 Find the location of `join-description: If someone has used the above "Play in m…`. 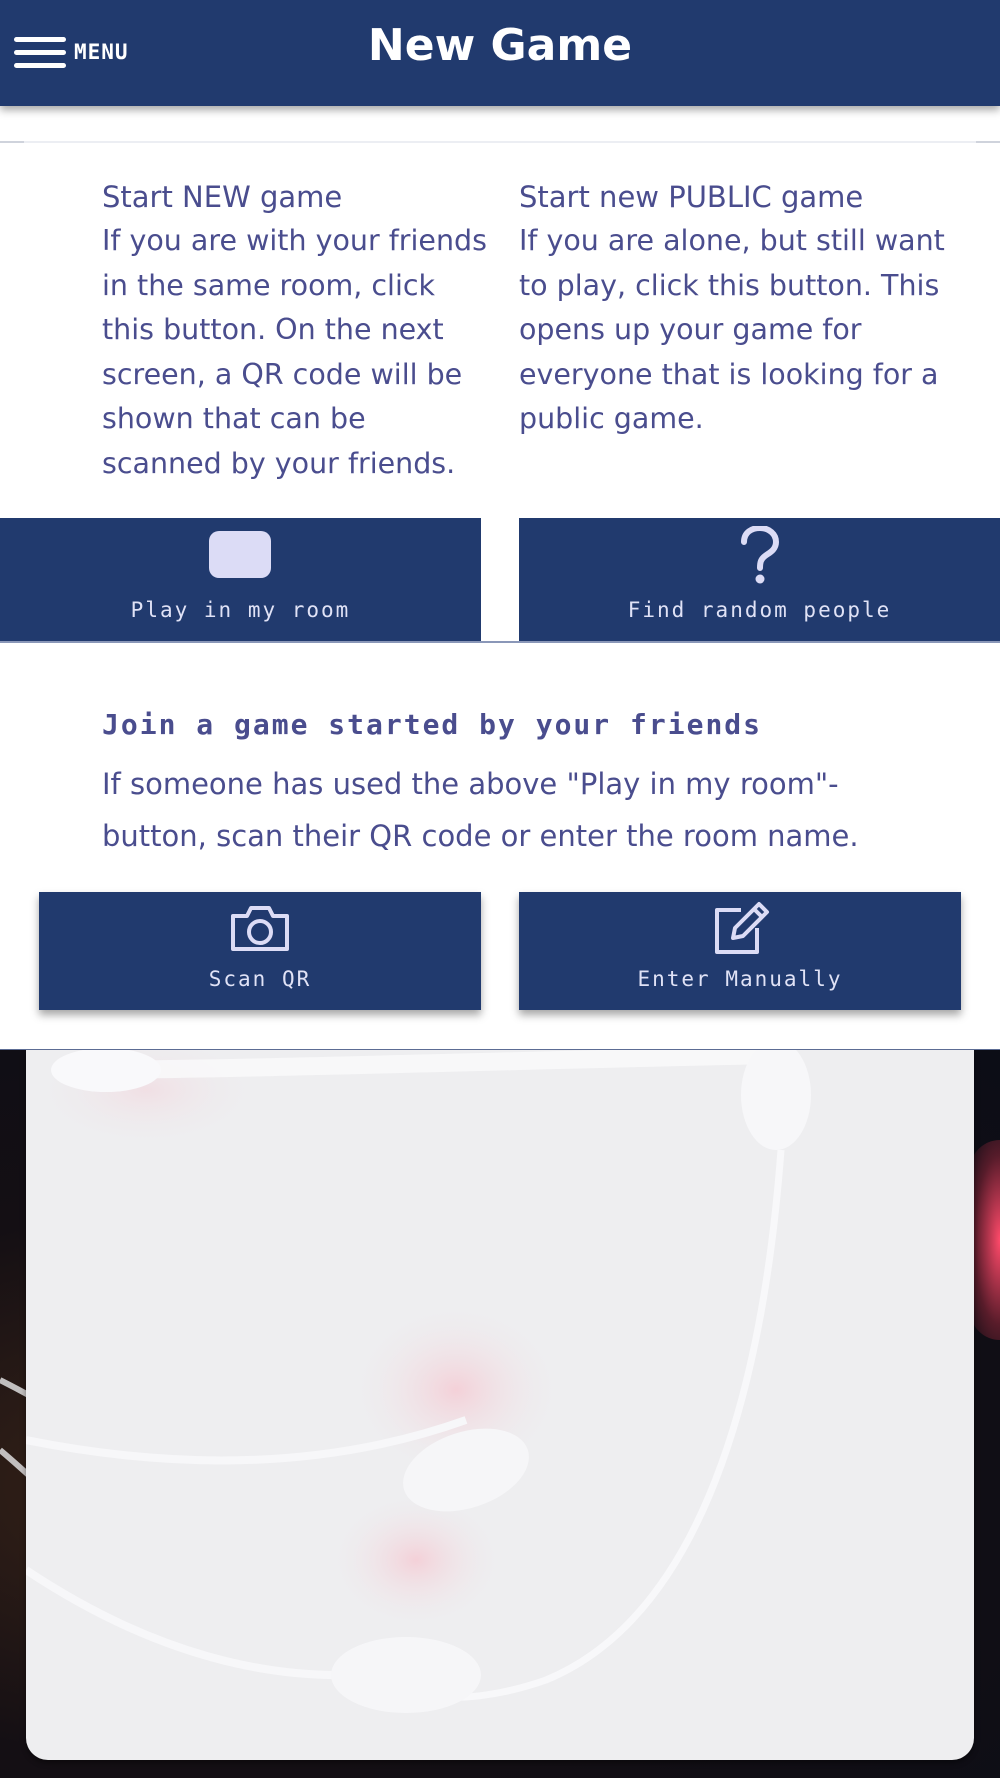

join-description: If someone has used the above "Play in m… is located at coordinates (480, 810).